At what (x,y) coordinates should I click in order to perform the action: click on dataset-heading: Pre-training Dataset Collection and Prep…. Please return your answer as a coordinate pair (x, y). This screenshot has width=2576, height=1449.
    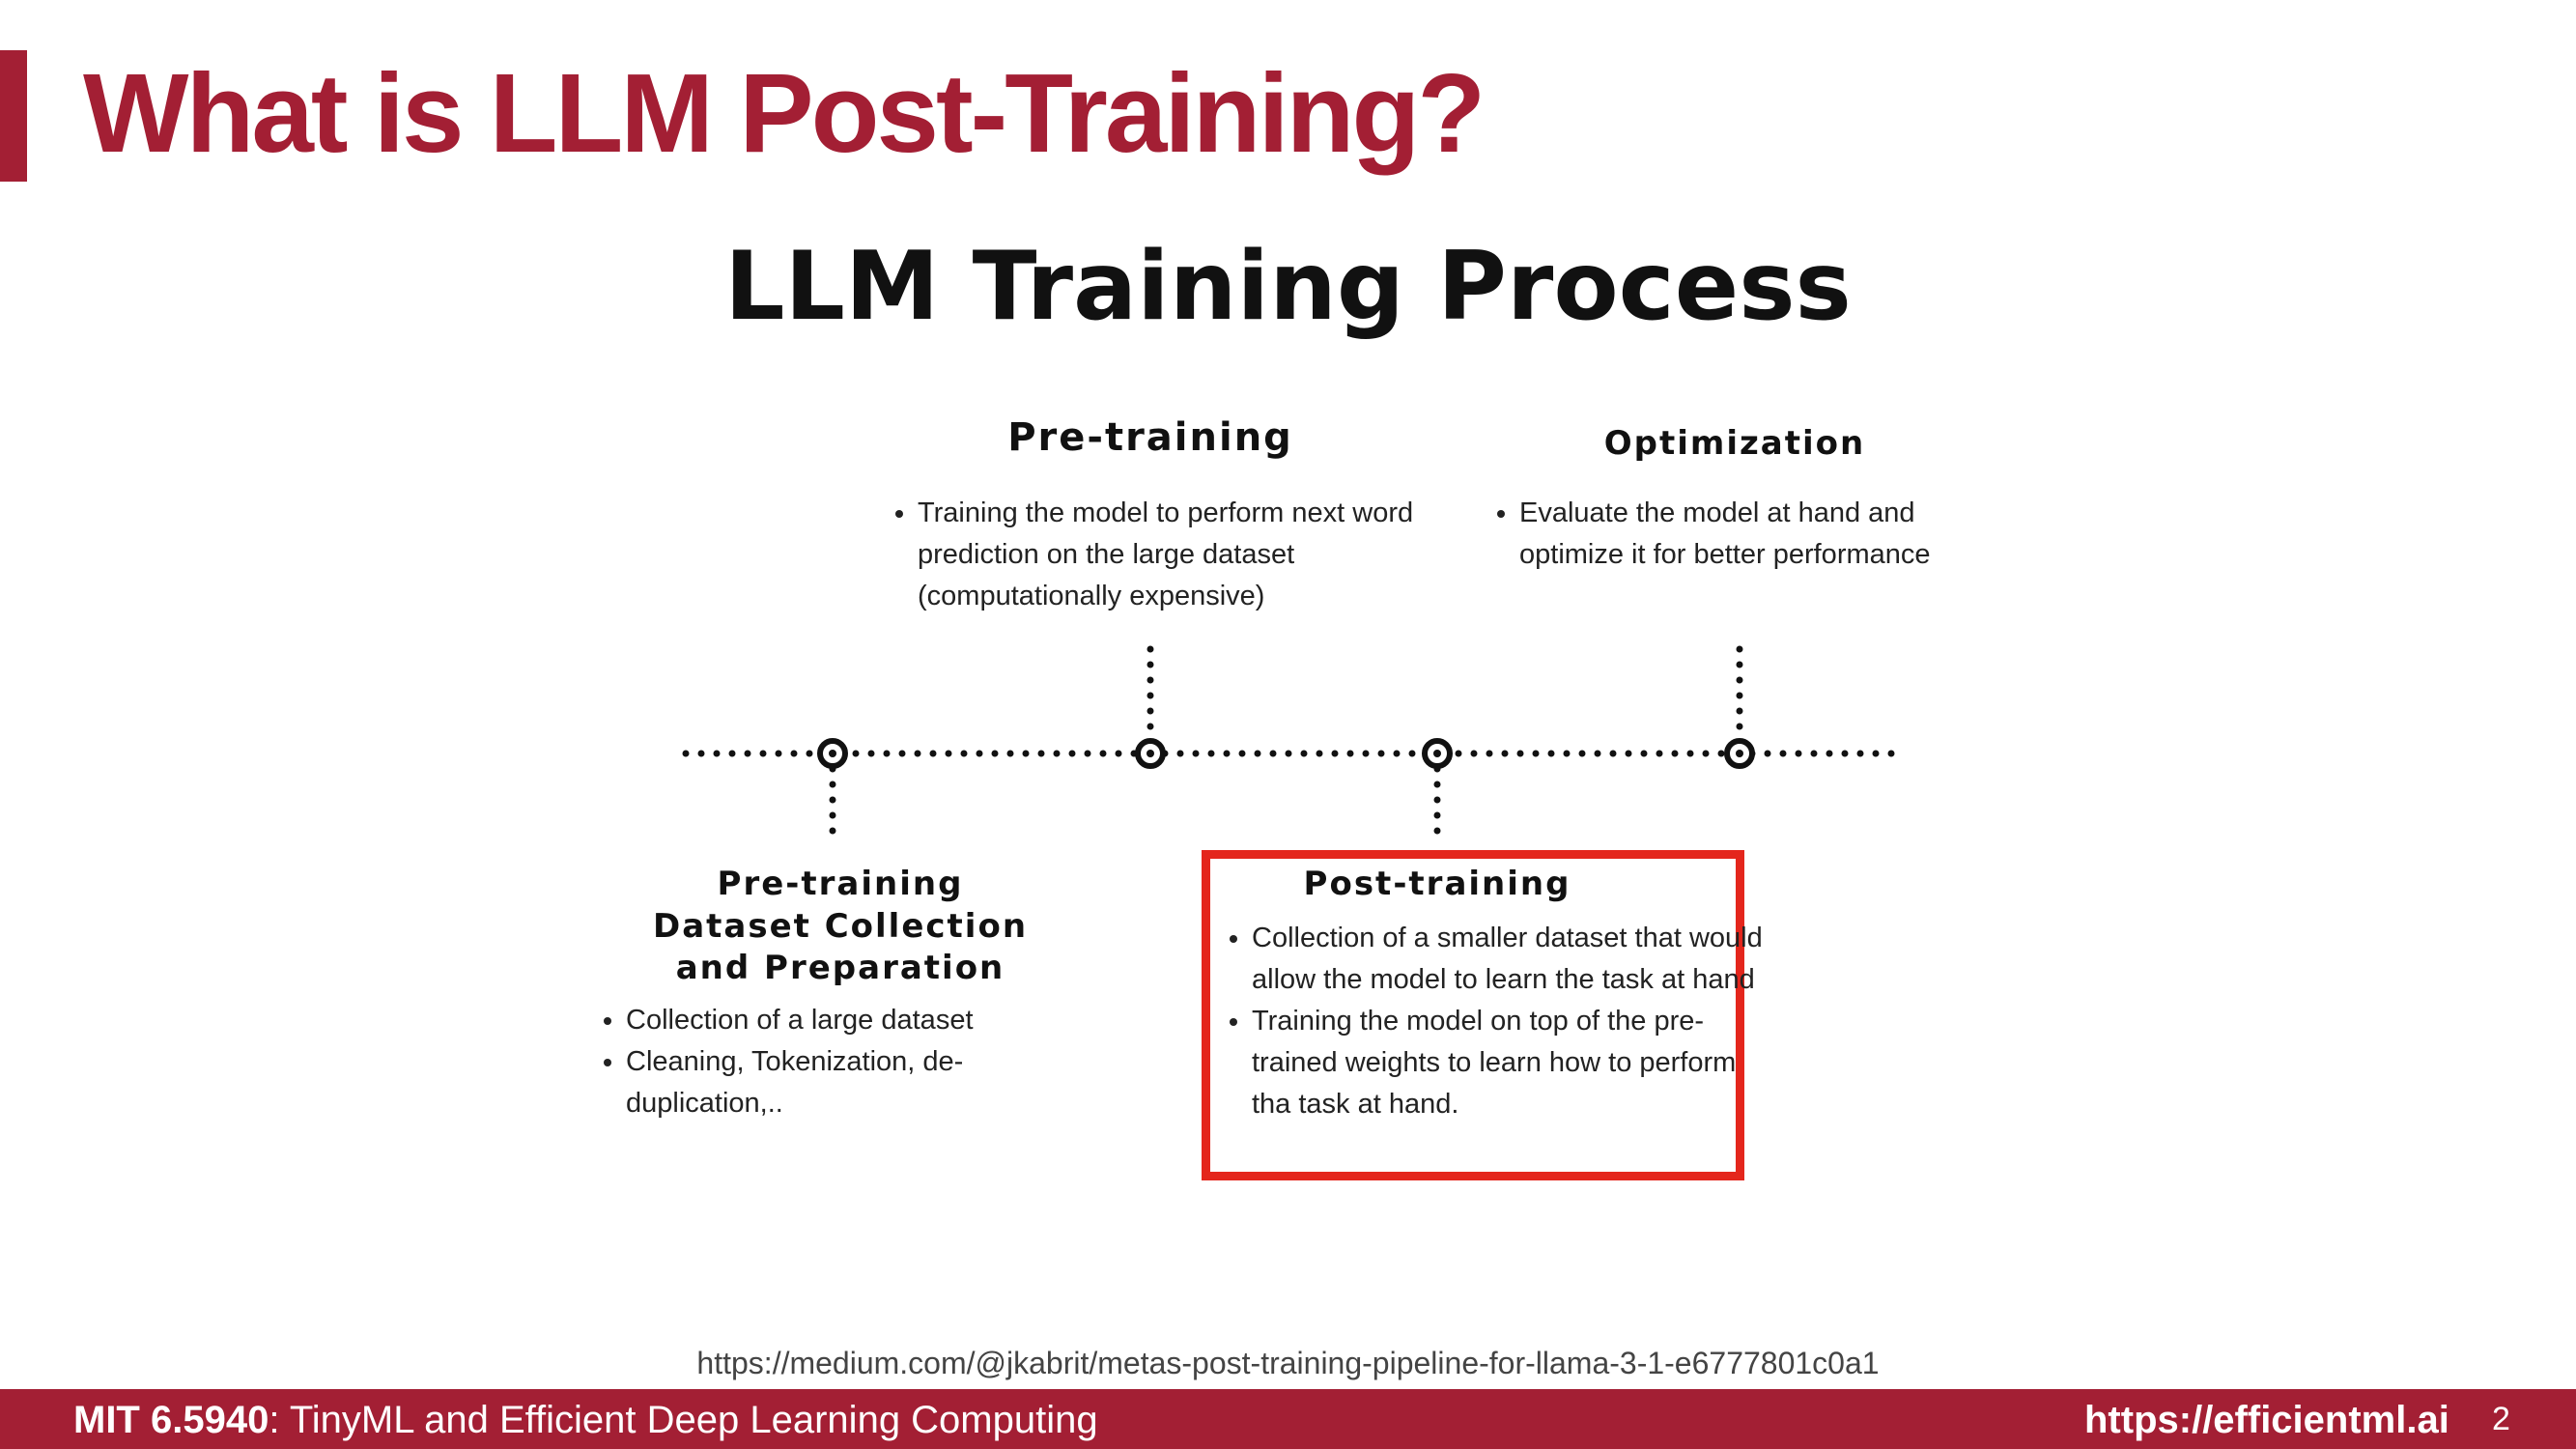
    Looking at the image, I should click on (840, 927).